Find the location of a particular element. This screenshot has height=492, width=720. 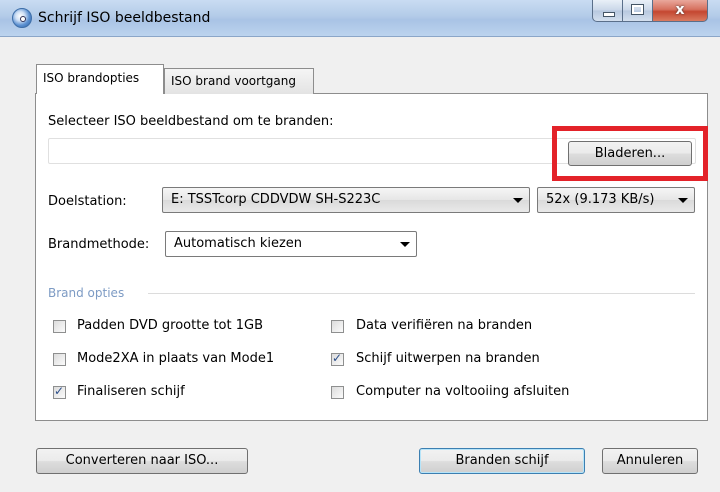

burn-speed-value: 52x (9.173 KB/s) is located at coordinates (600, 199).